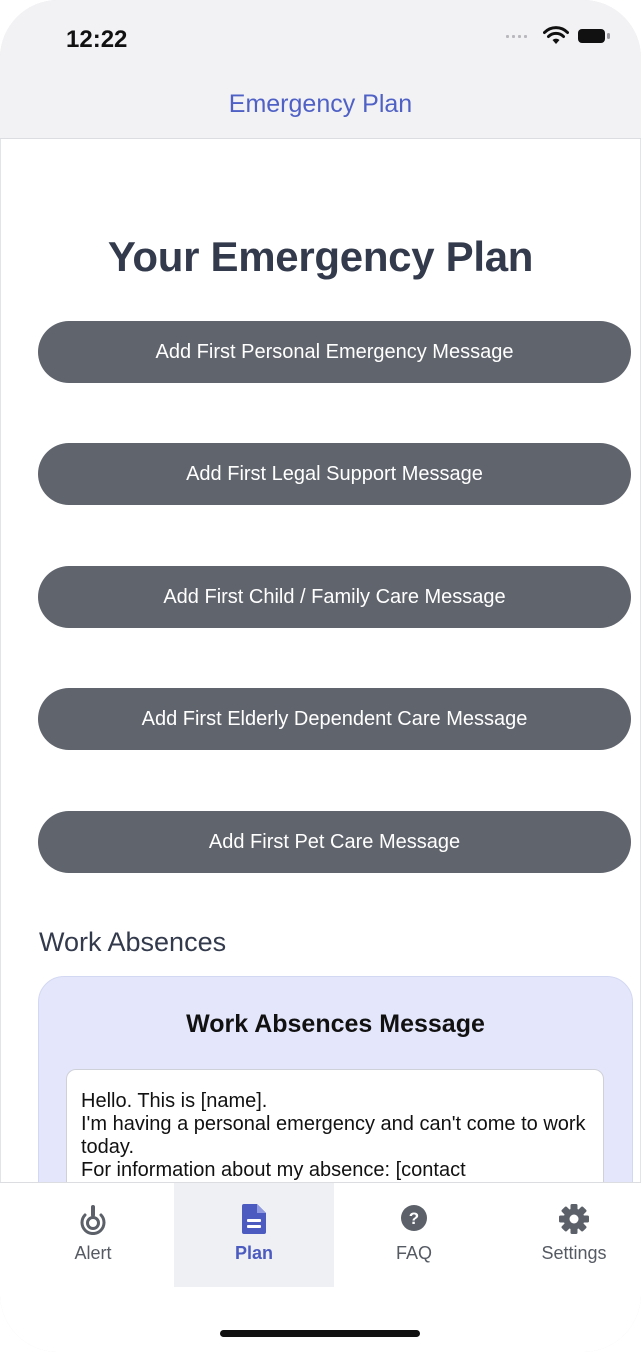  Describe the element at coordinates (320, 256) in the screenshot. I see `page-title: Your Emergency Plan` at that location.